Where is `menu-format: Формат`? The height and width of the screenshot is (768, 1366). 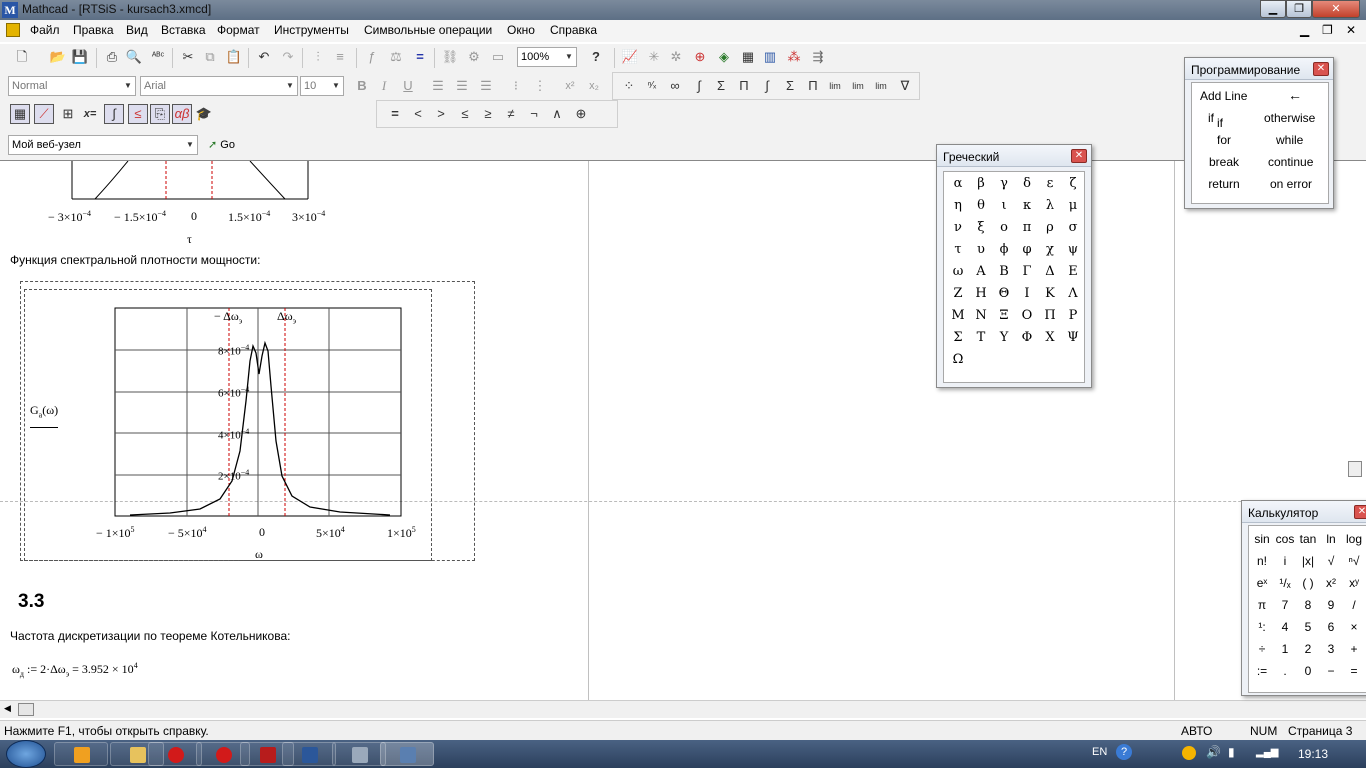
menu-format: Формат is located at coordinates (238, 30).